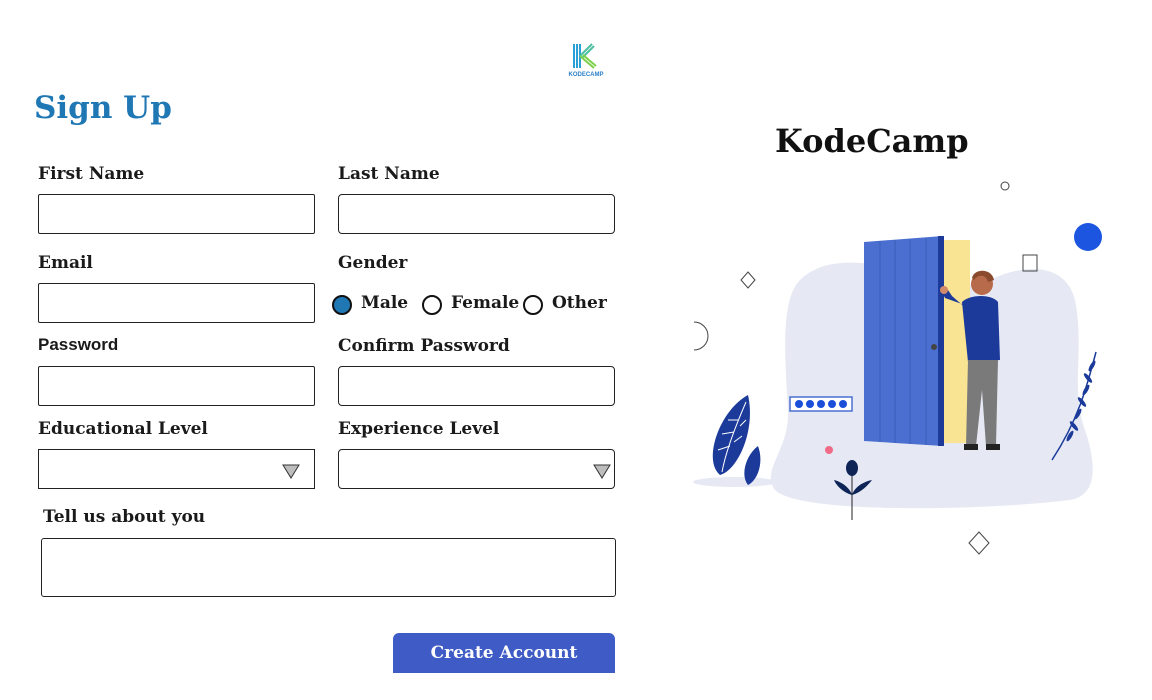 The image size is (1152, 700). I want to click on first-name-input, so click(176, 214).